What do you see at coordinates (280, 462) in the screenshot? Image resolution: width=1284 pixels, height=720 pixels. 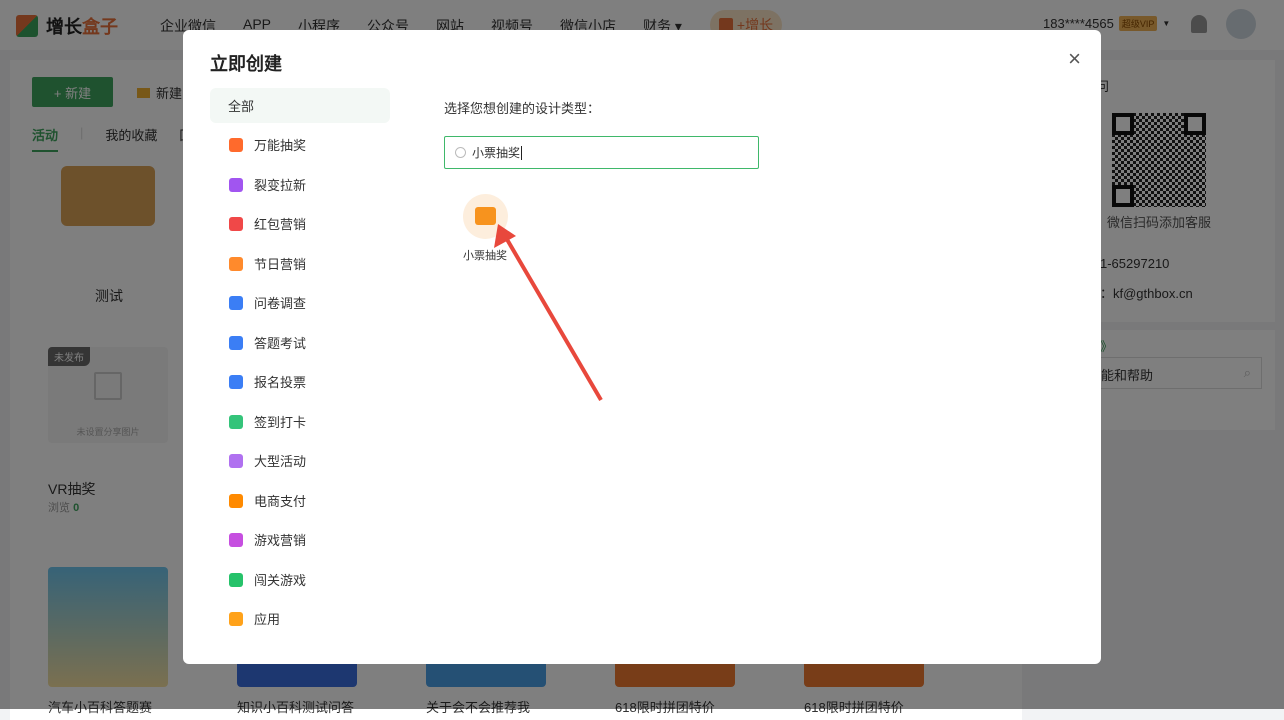 I see `category-label: 大型活动` at bounding box center [280, 462].